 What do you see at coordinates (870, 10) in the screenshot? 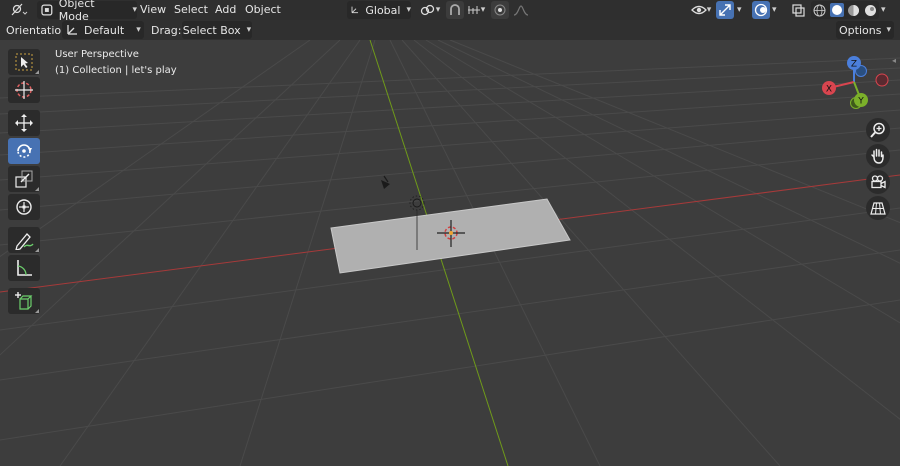
I see `rendered-shading-icon` at bounding box center [870, 10].